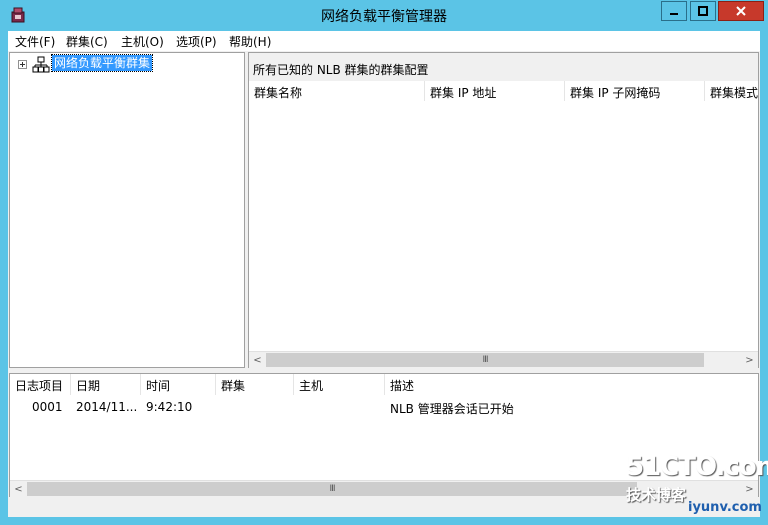 Image resolution: width=768 pixels, height=525 pixels. What do you see at coordinates (278, 93) in the screenshot?
I see `column-label: 群集名称` at bounding box center [278, 93].